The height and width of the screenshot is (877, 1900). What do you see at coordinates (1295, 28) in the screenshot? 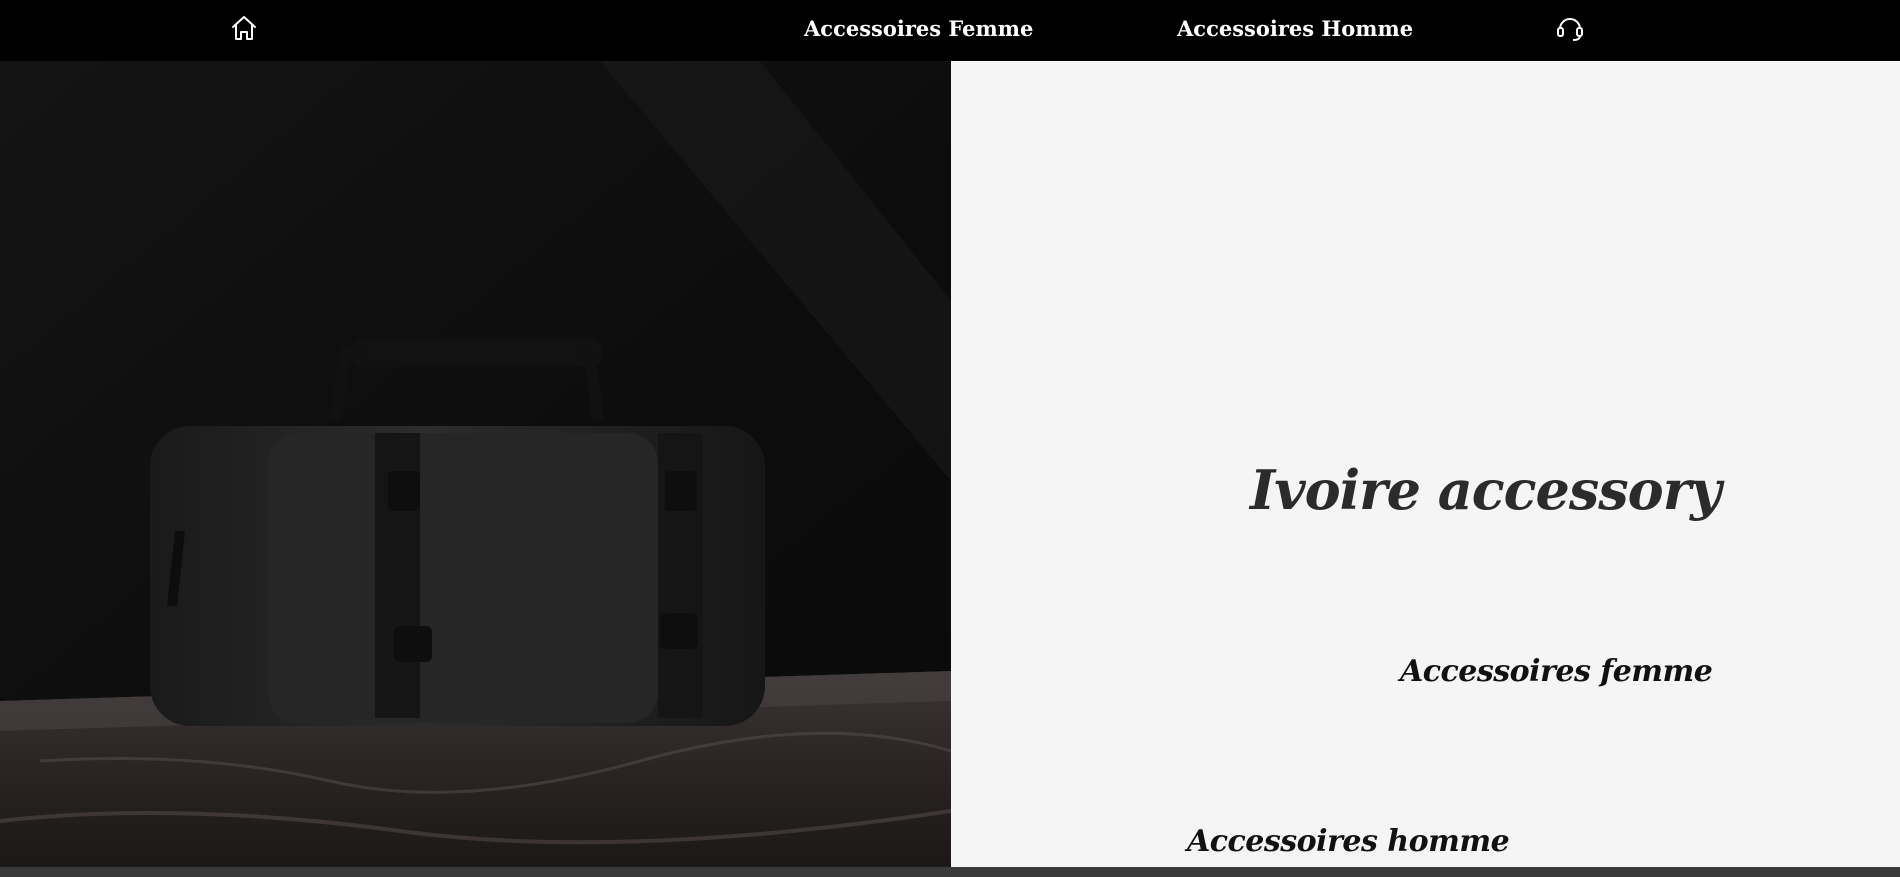
I see `nav-accessoires-homme: Accessoires Homme` at bounding box center [1295, 28].